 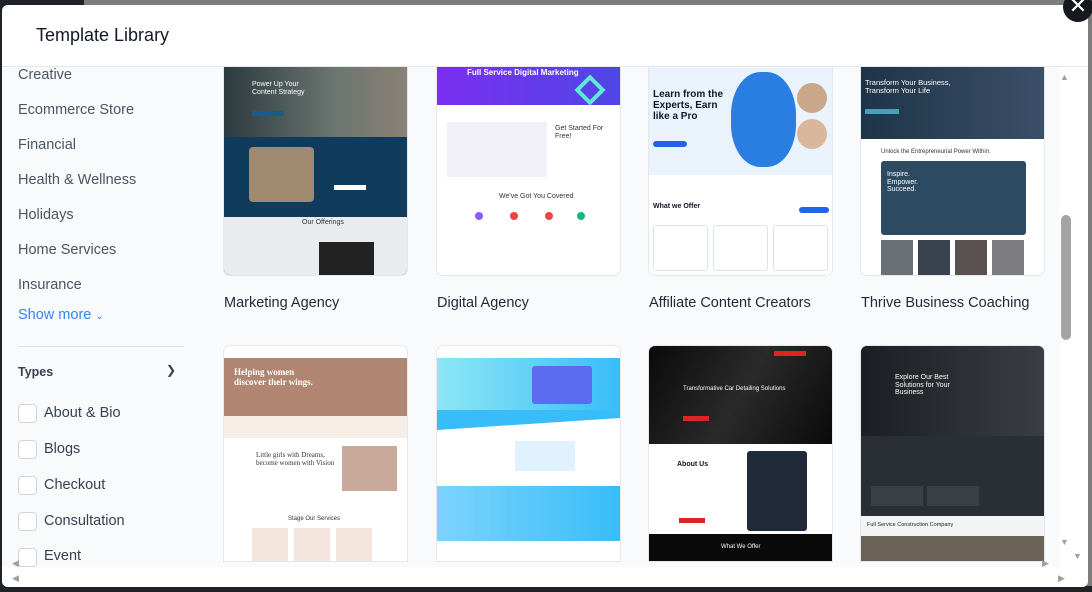 I want to click on show-more-label: Show more, so click(x=55, y=315).